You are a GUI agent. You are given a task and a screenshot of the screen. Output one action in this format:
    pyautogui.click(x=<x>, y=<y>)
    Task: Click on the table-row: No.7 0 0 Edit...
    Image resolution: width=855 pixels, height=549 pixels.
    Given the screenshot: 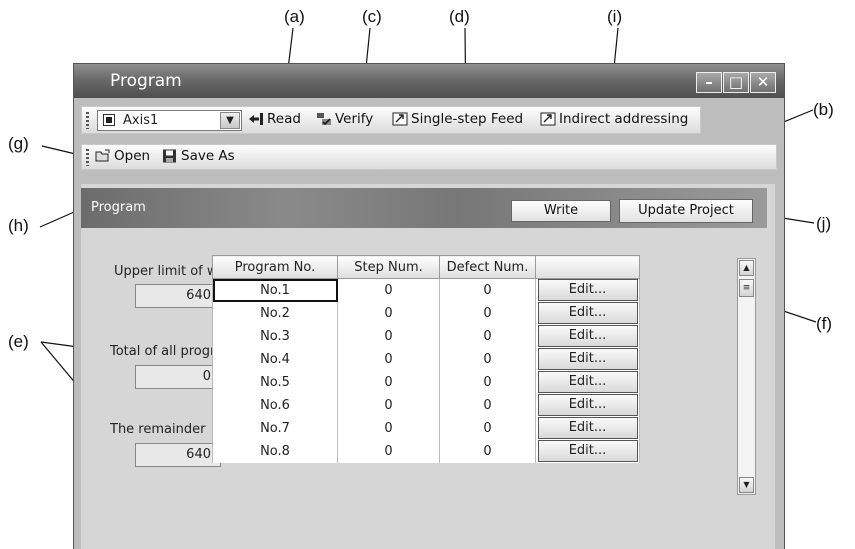 What is the action you would take?
    pyautogui.click(x=426, y=428)
    